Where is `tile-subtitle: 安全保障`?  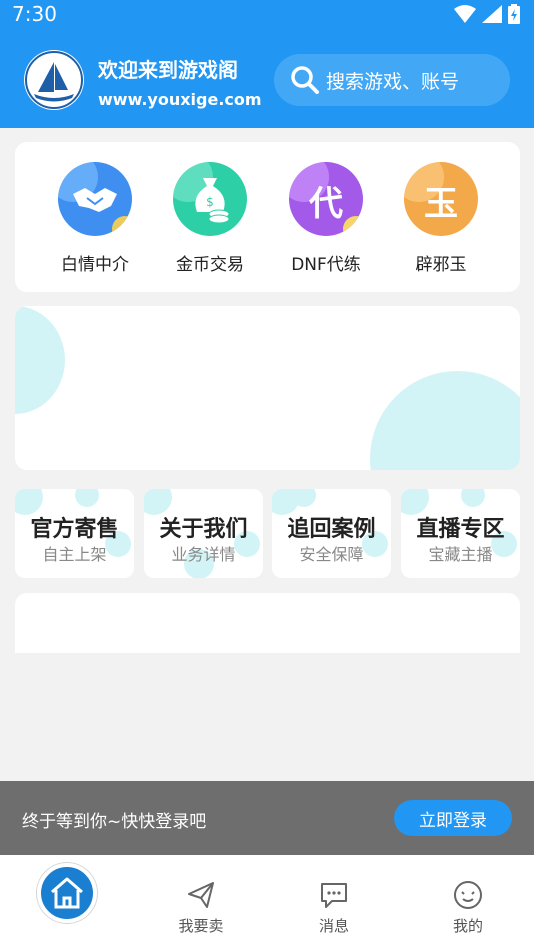
tile-subtitle: 安全保障 is located at coordinates (331, 554).